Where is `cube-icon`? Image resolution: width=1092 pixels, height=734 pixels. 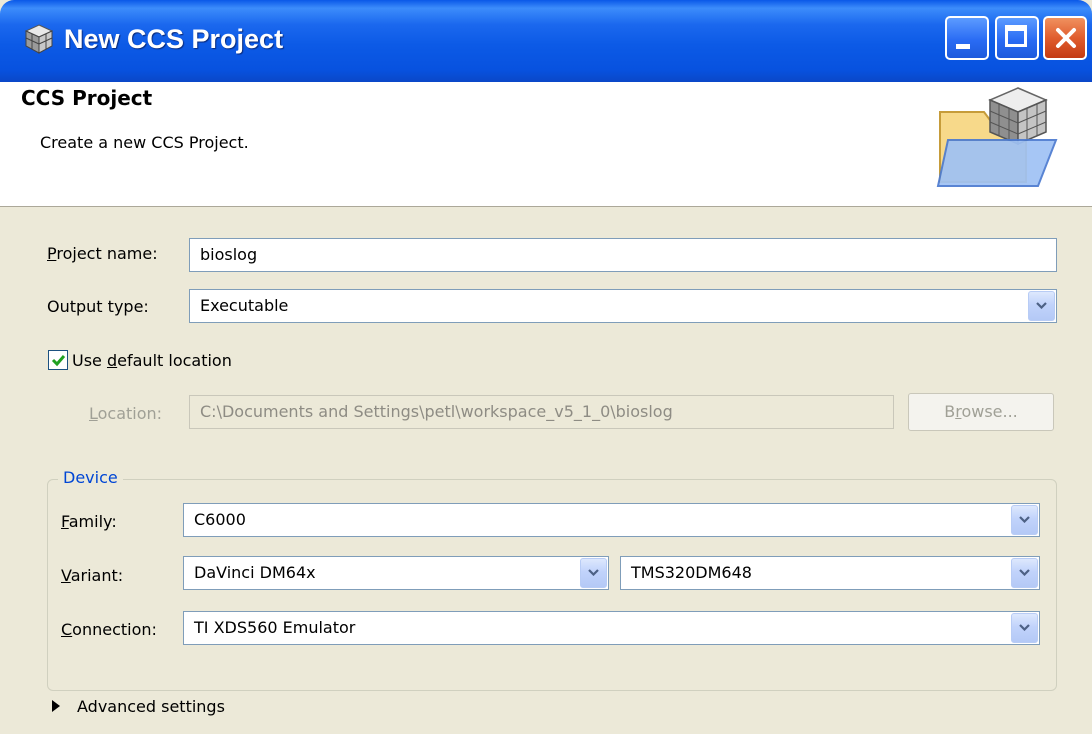 cube-icon is located at coordinates (39, 39).